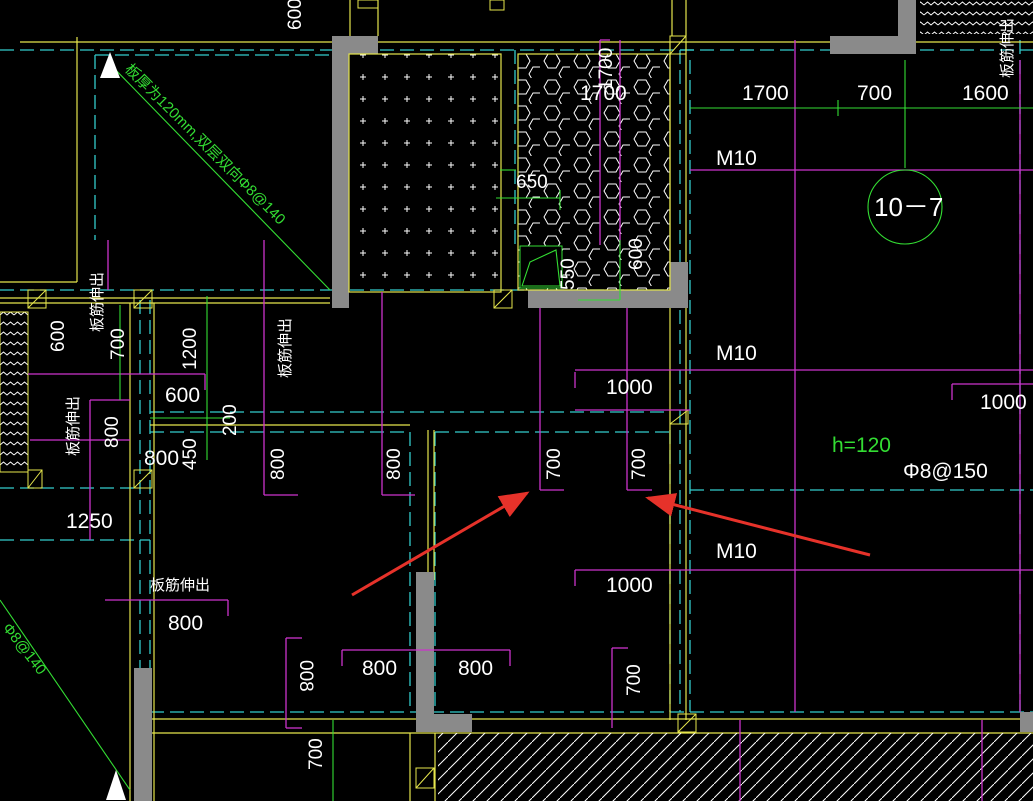 The image size is (1033, 801). I want to click on label-700-left: 700, so click(118, 344).